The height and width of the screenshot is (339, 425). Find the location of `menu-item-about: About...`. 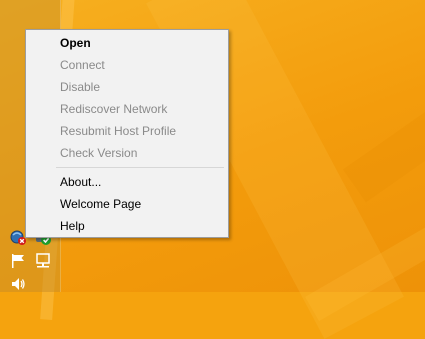

menu-item-about: About... is located at coordinates (127, 182).